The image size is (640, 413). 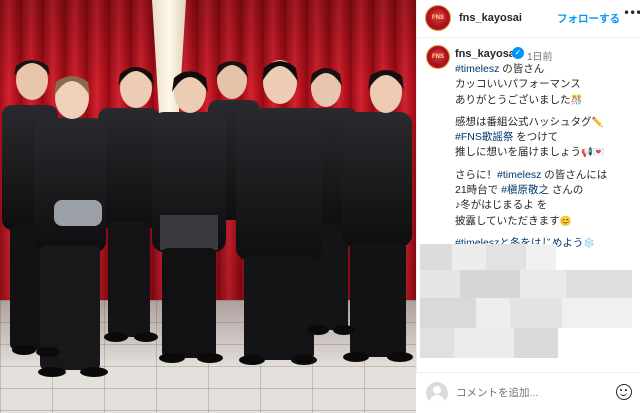 I want to click on more-options-icon: •••, so click(x=631, y=13).